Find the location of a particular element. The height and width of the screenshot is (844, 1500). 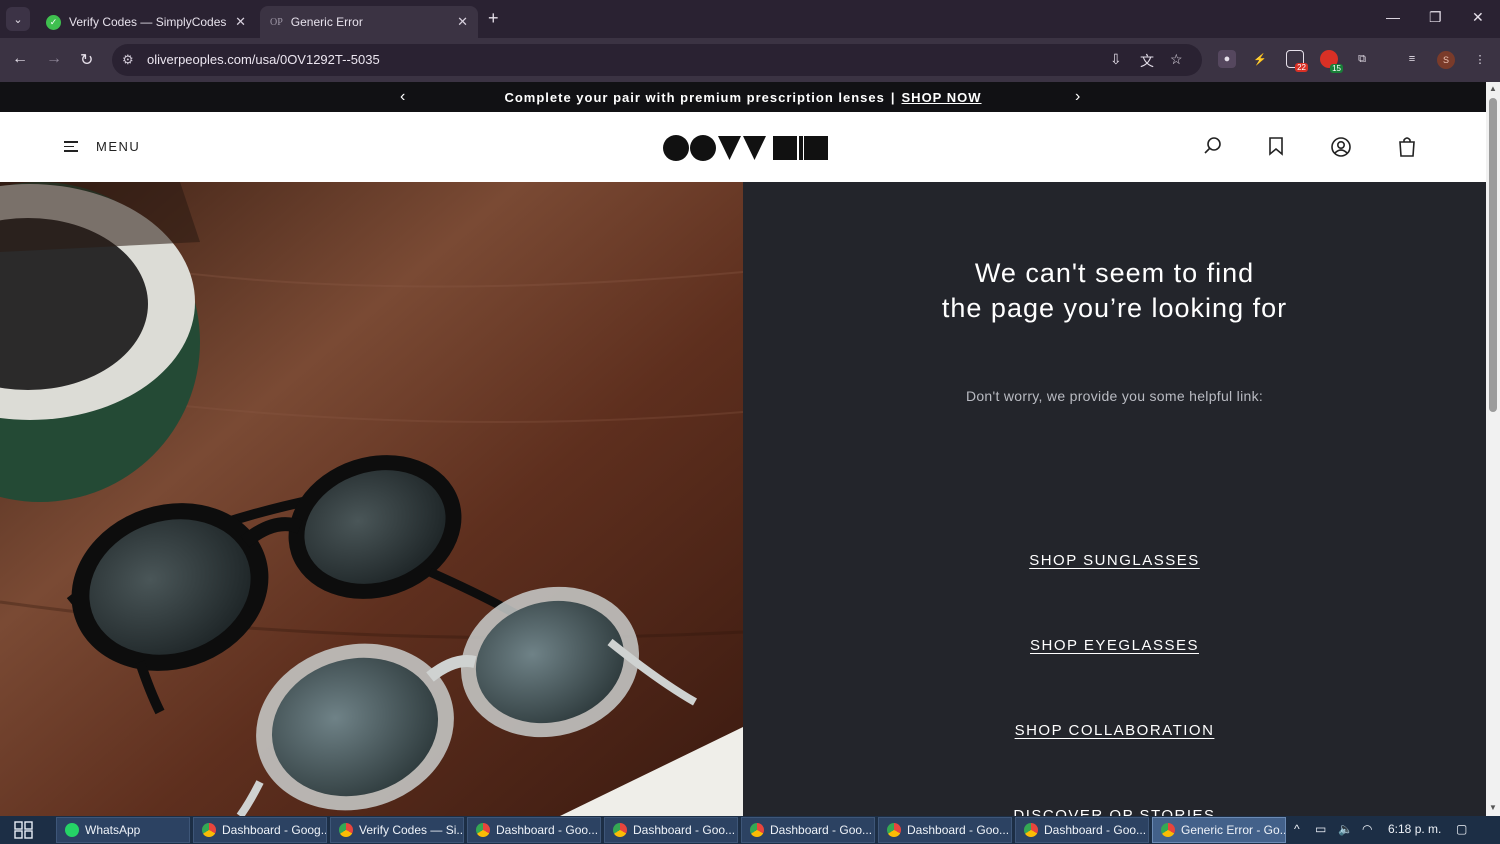

promo-shop-now-link: SHOP NOW is located at coordinates (942, 97).